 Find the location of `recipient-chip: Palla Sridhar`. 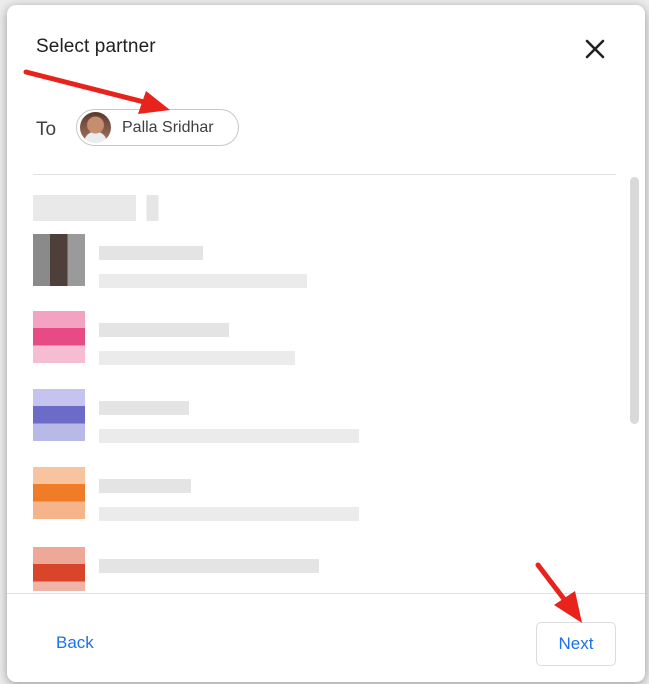

recipient-chip: Palla Sridhar is located at coordinates (157, 127).